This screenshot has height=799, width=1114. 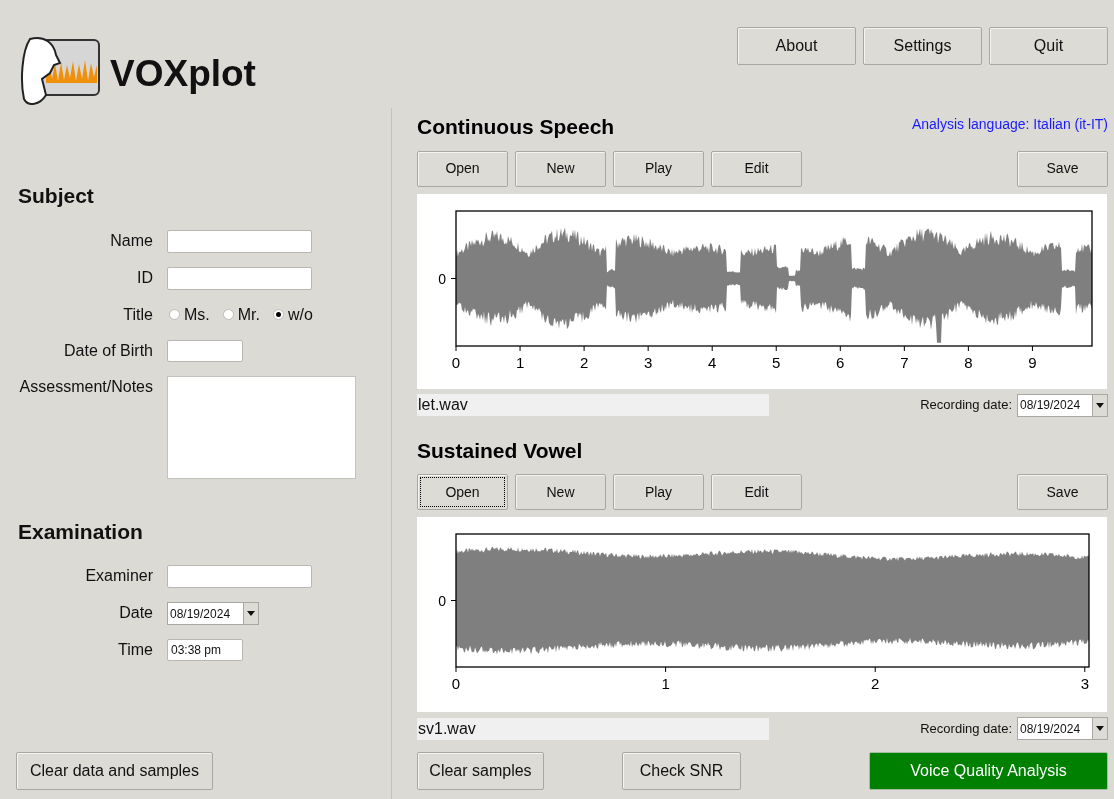 I want to click on field-label: Name, so click(x=131, y=240).